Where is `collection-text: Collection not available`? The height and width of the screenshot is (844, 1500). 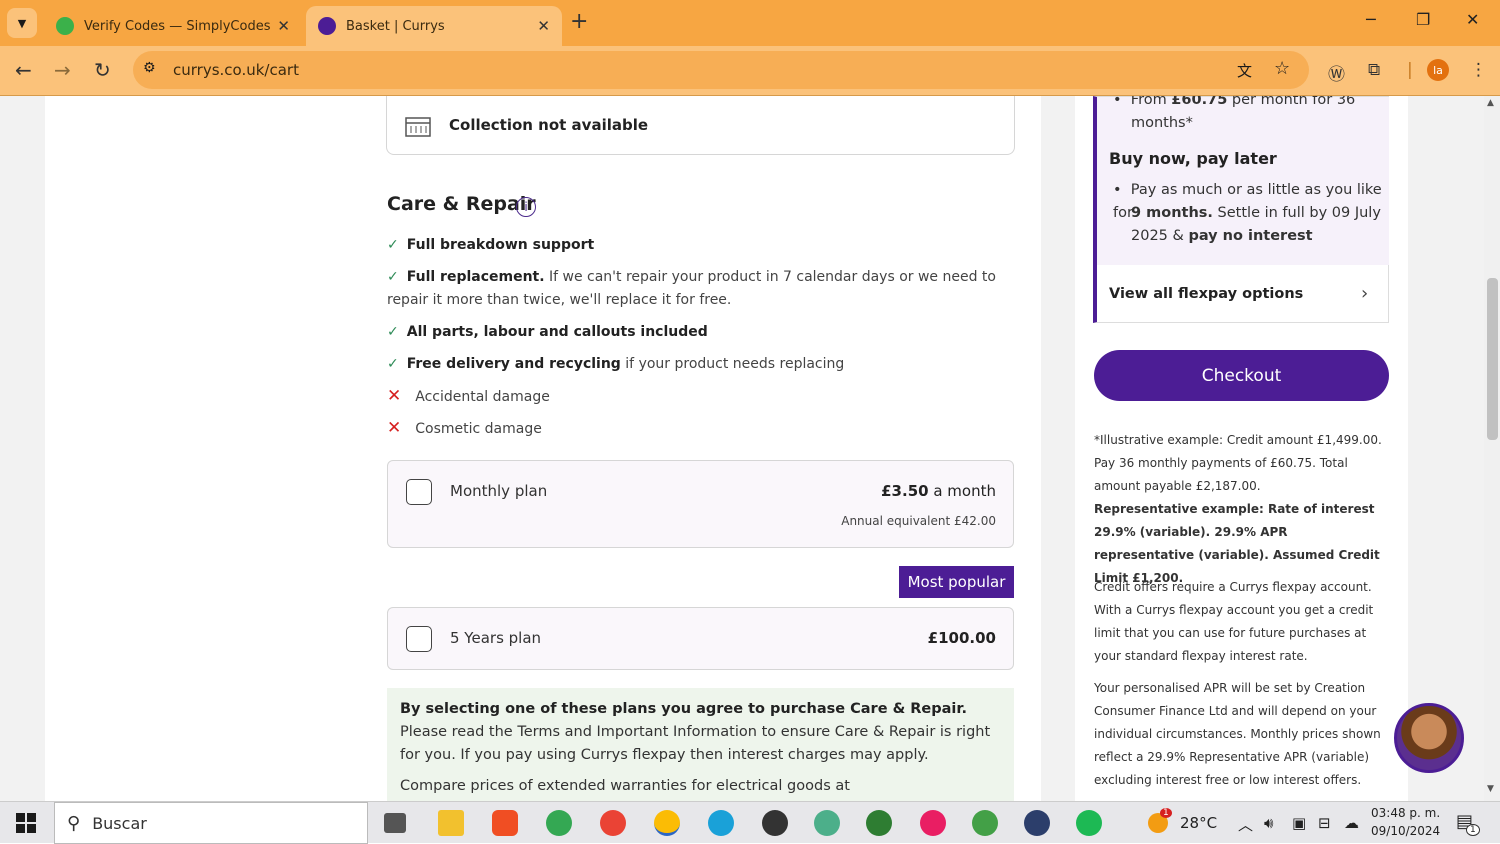
collection-text: Collection not available is located at coordinates (549, 125).